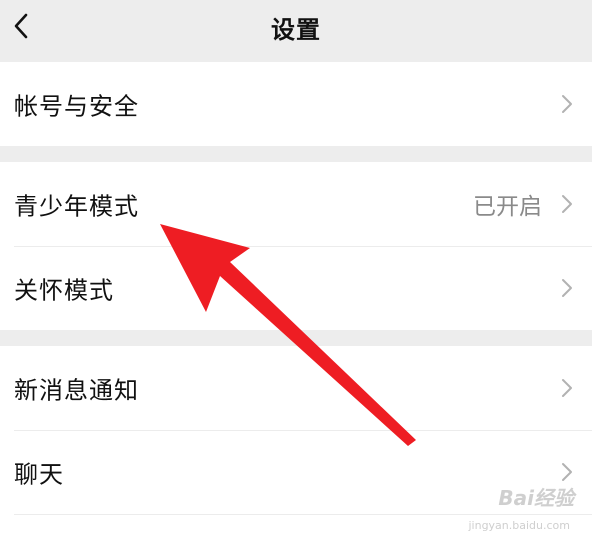 The height and width of the screenshot is (546, 592). Describe the element at coordinates (76, 206) in the screenshot. I see `settings-item-label: 青少年模式` at that location.